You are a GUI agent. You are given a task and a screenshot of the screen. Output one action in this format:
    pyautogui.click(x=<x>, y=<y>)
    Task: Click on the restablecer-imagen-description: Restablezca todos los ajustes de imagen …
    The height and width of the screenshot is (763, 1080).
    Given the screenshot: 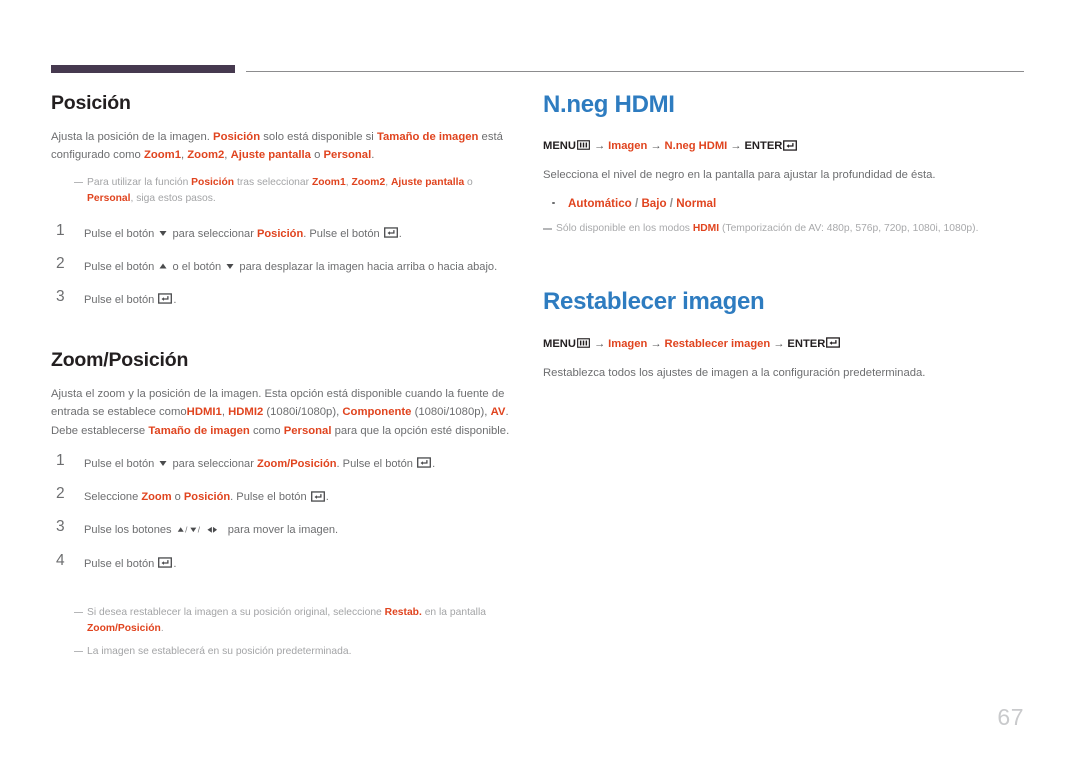 What is the action you would take?
    pyautogui.click(x=734, y=372)
    